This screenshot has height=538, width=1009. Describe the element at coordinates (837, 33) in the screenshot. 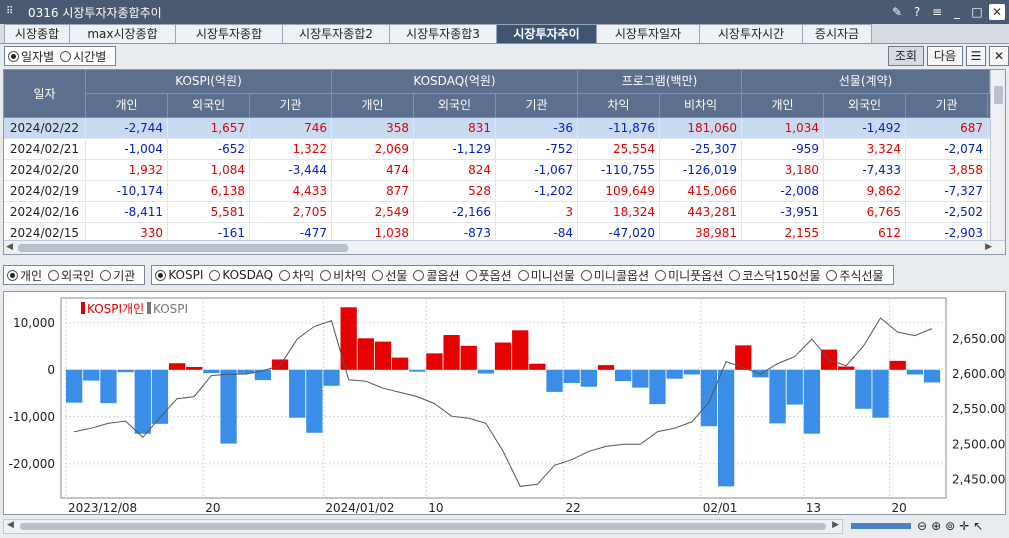

I see `tab-8: 증시자금` at that location.